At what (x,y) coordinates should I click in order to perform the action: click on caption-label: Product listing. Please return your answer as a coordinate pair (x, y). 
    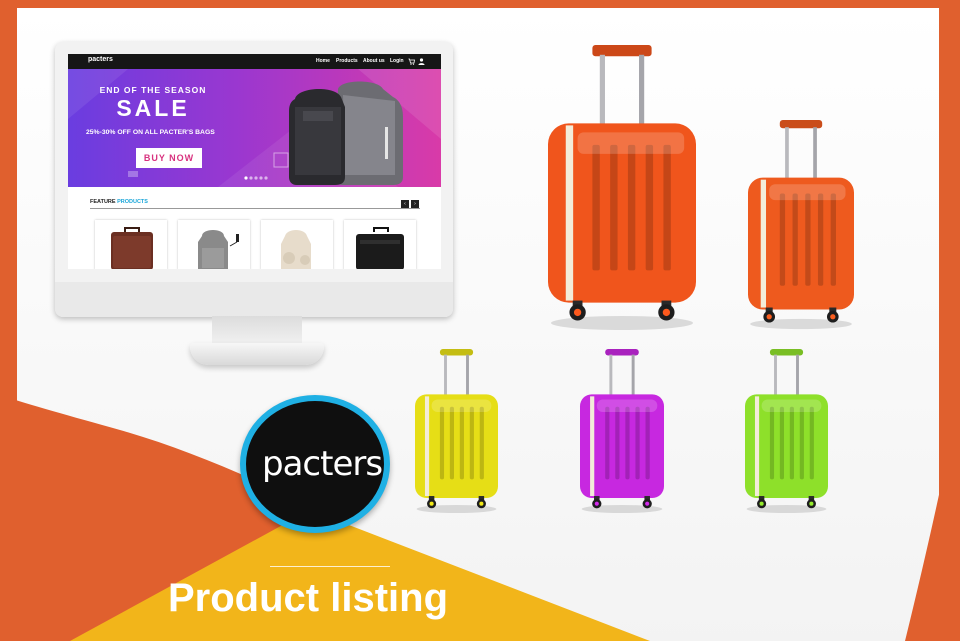
    Looking at the image, I should click on (308, 598).